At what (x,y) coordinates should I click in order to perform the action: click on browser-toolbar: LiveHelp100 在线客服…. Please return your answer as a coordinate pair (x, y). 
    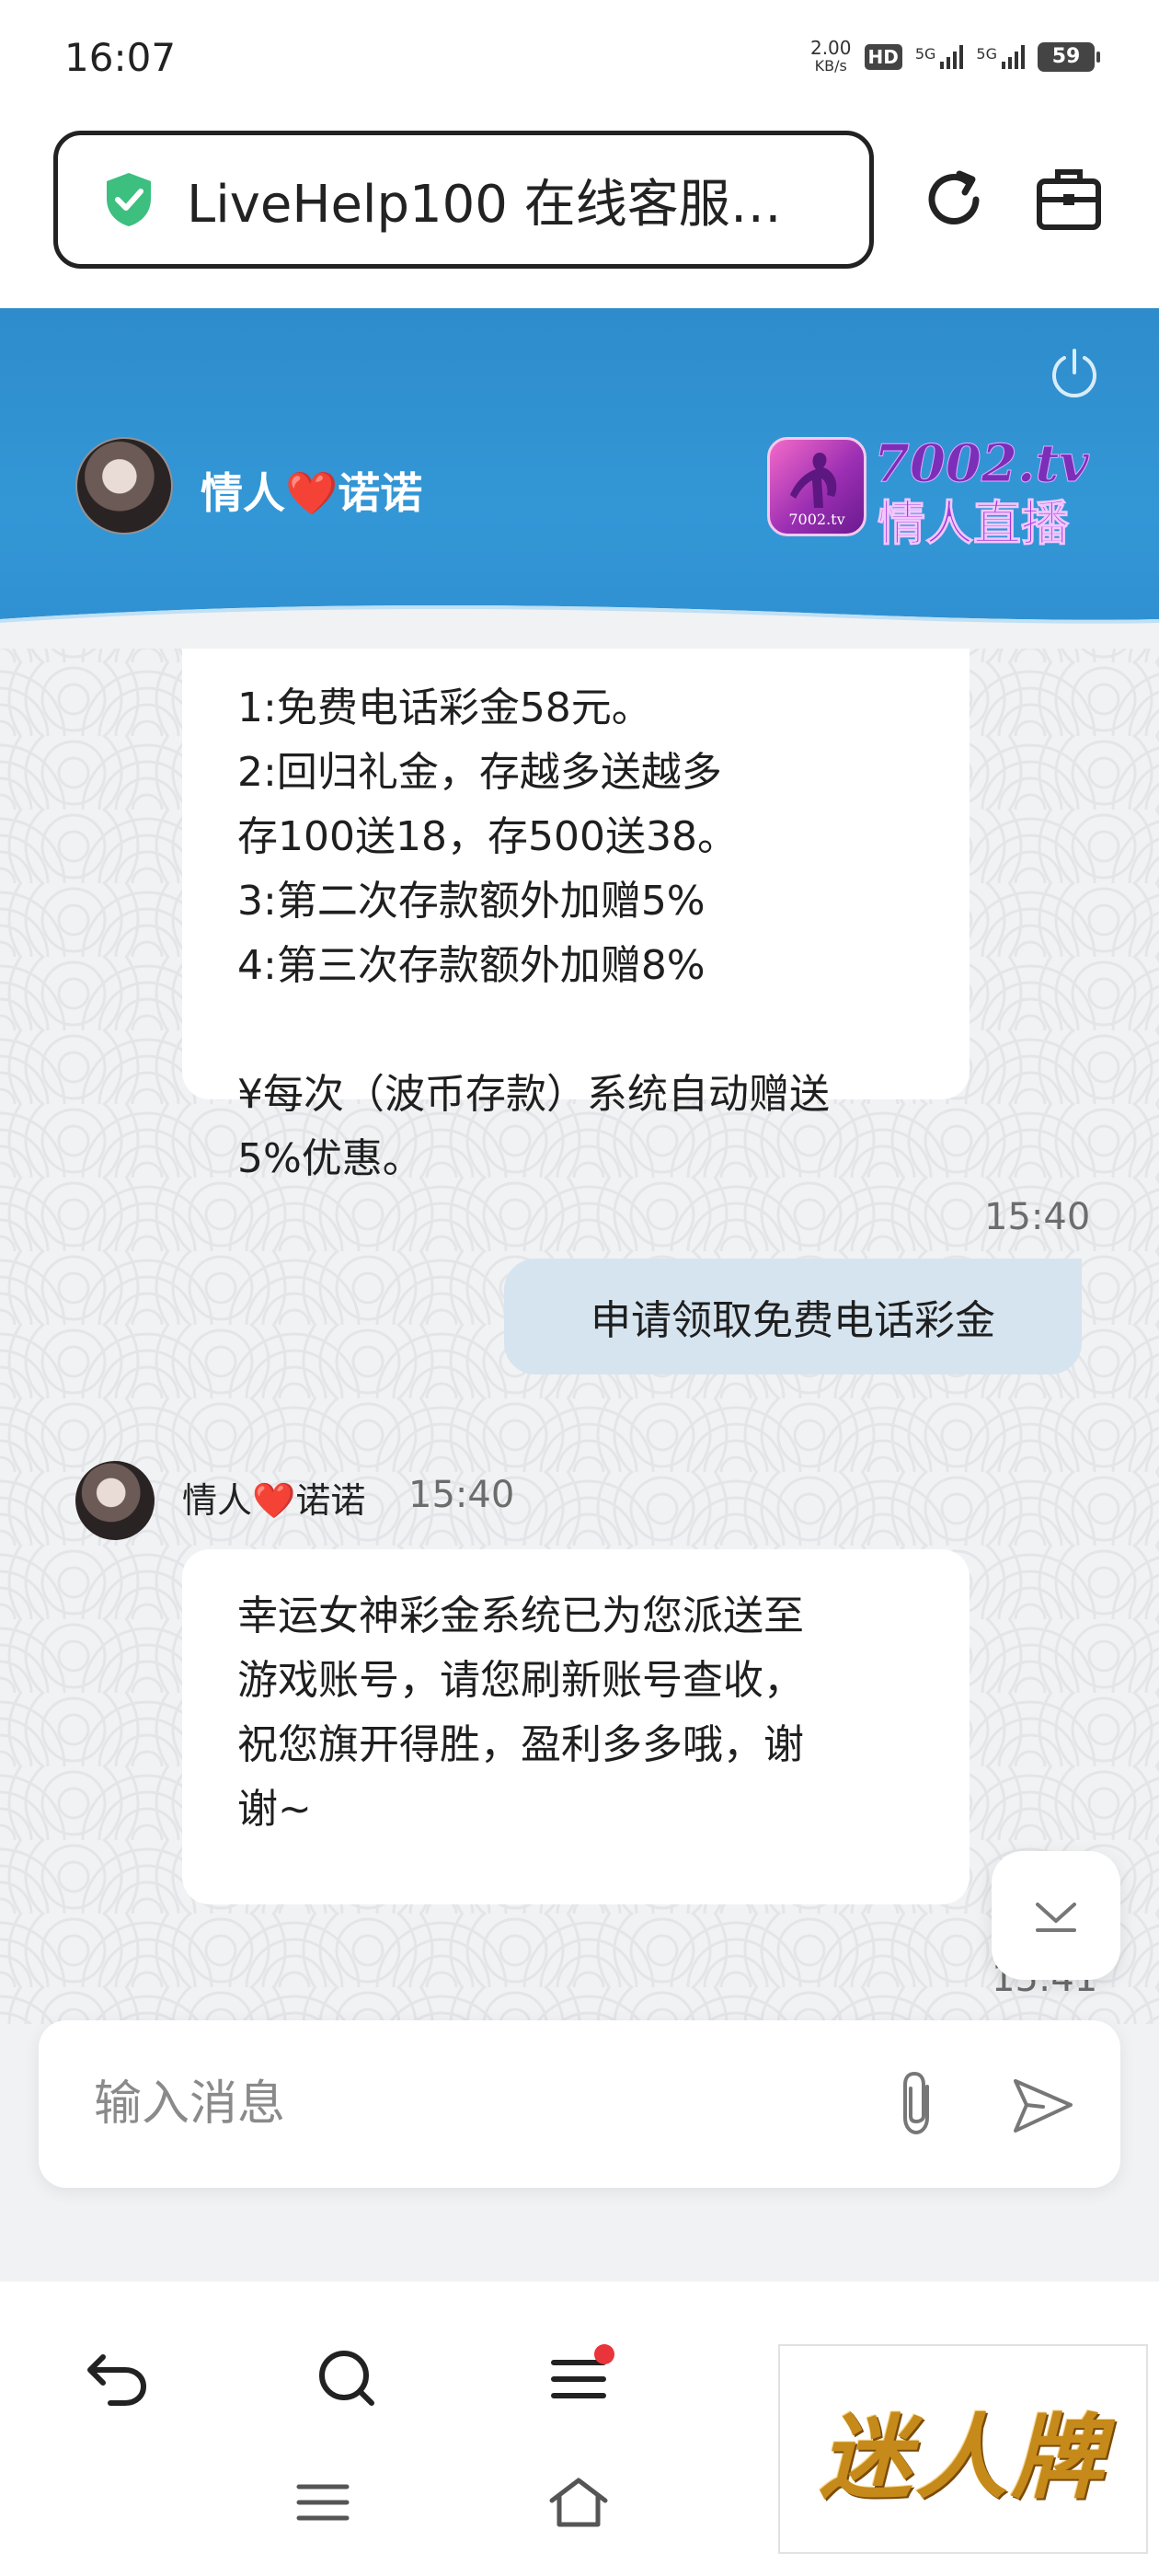
    Looking at the image, I should click on (579, 214).